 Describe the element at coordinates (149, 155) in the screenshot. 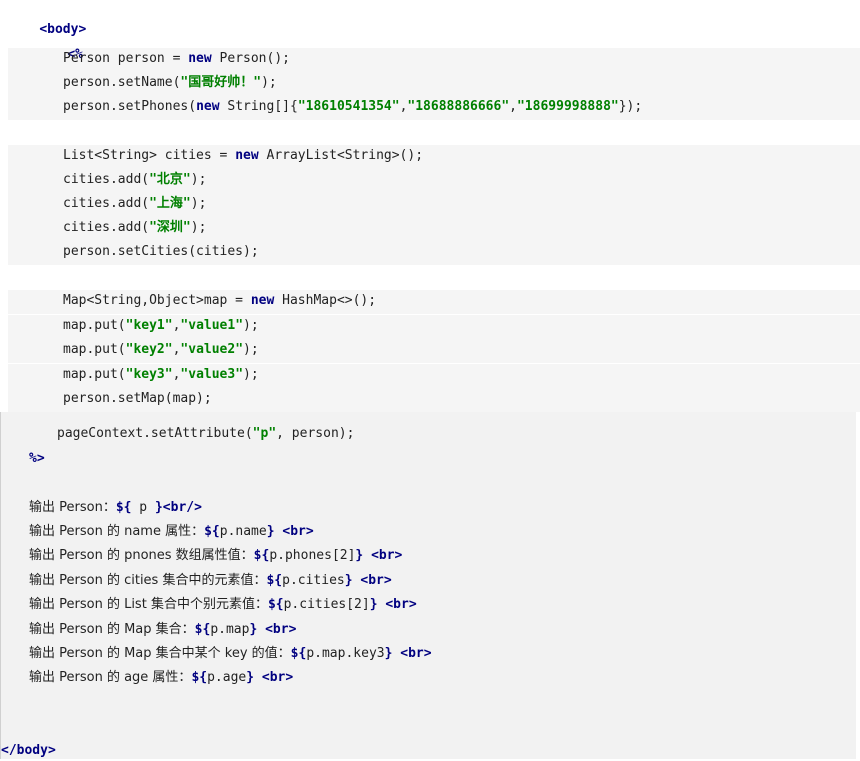

I see `code-text: List<String> cities =` at that location.